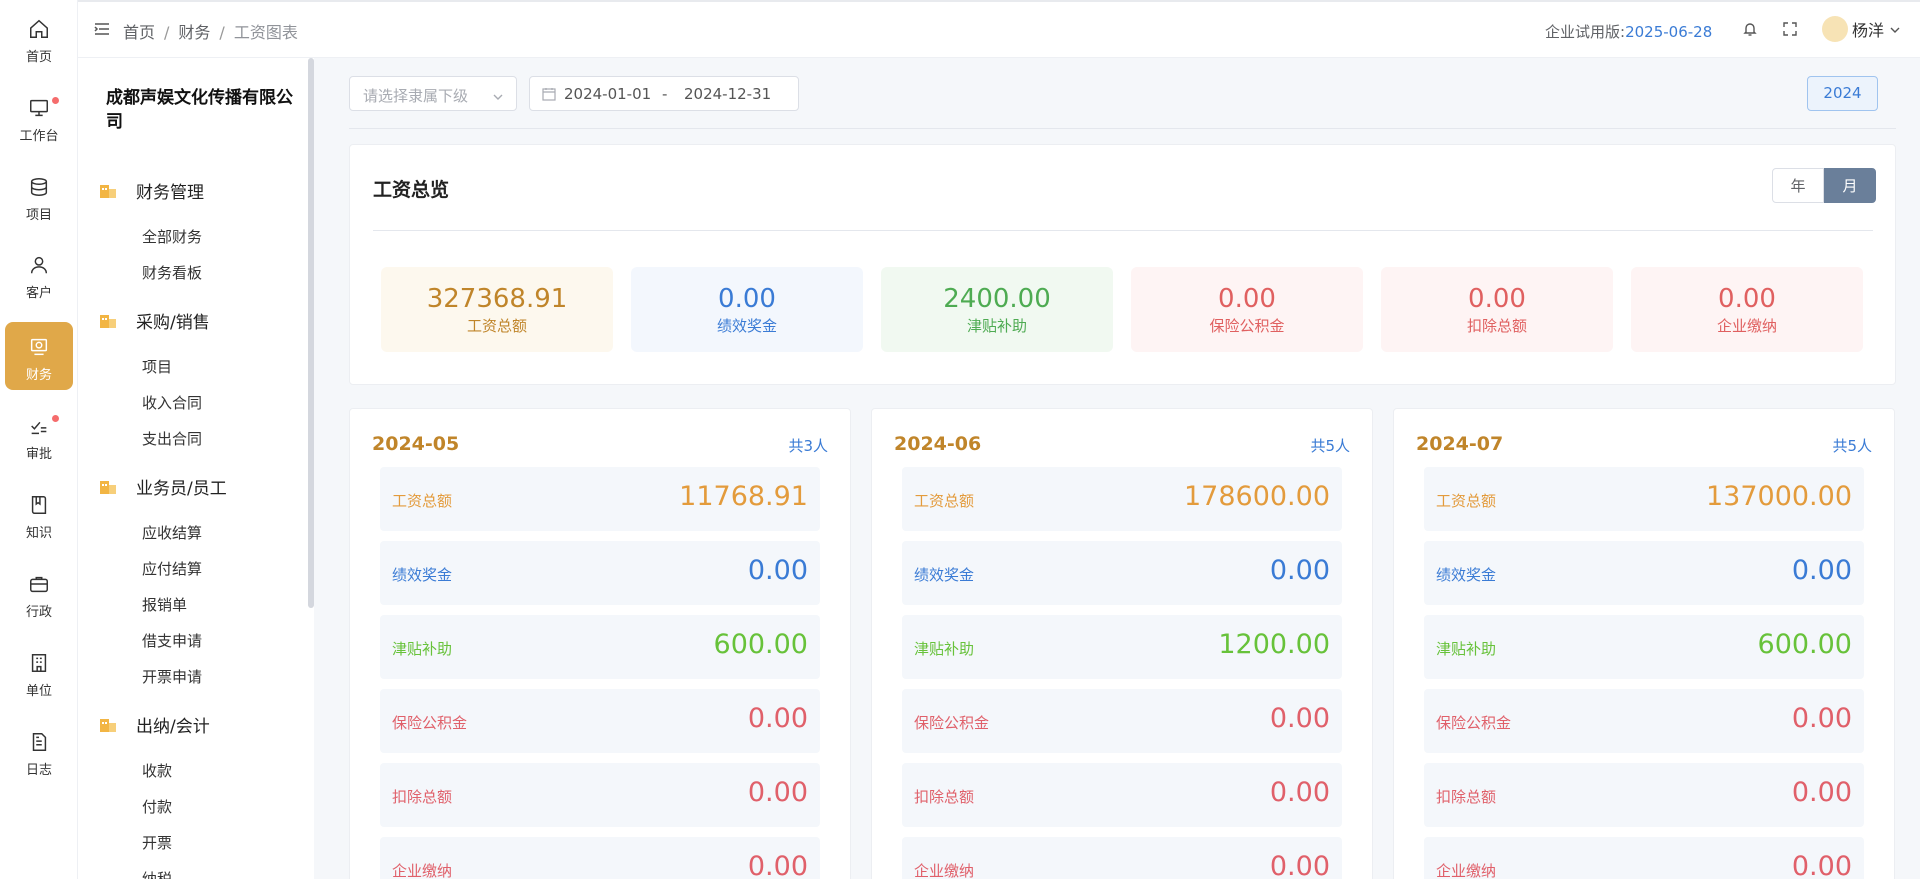  I want to click on sidebar-item-payable: 应付结算, so click(172, 568).